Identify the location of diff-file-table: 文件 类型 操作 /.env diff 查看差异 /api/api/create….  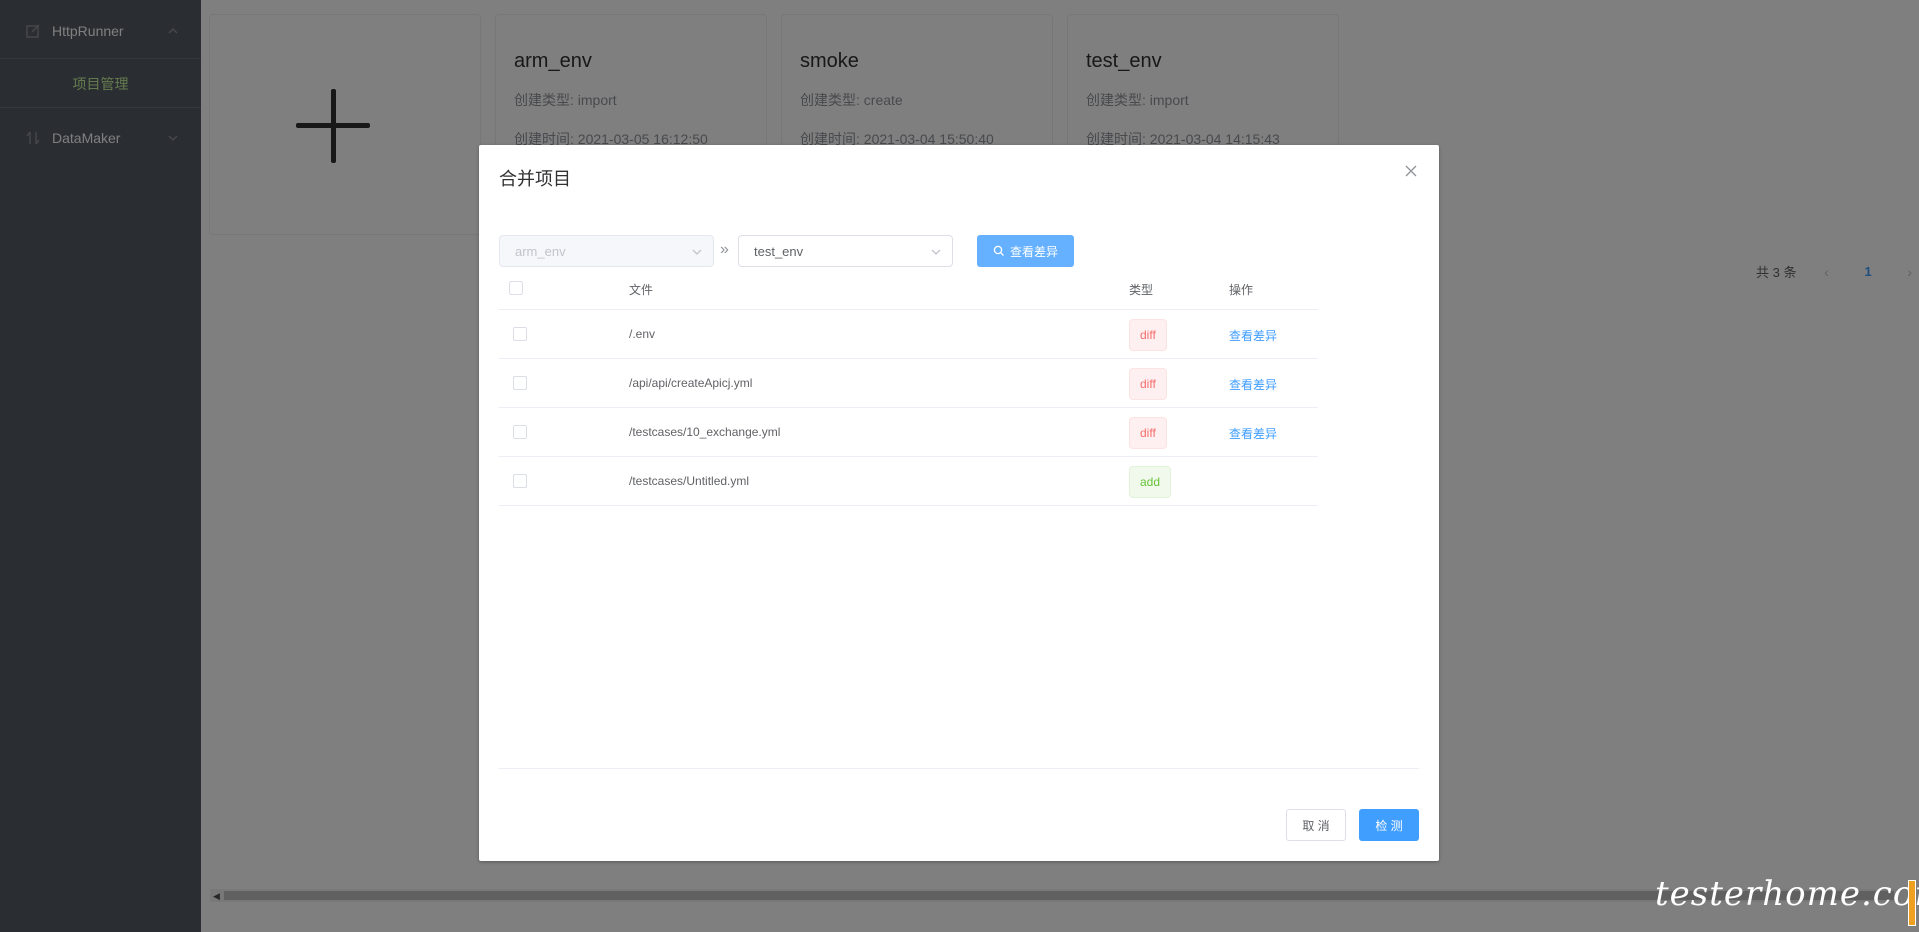
(908, 386).